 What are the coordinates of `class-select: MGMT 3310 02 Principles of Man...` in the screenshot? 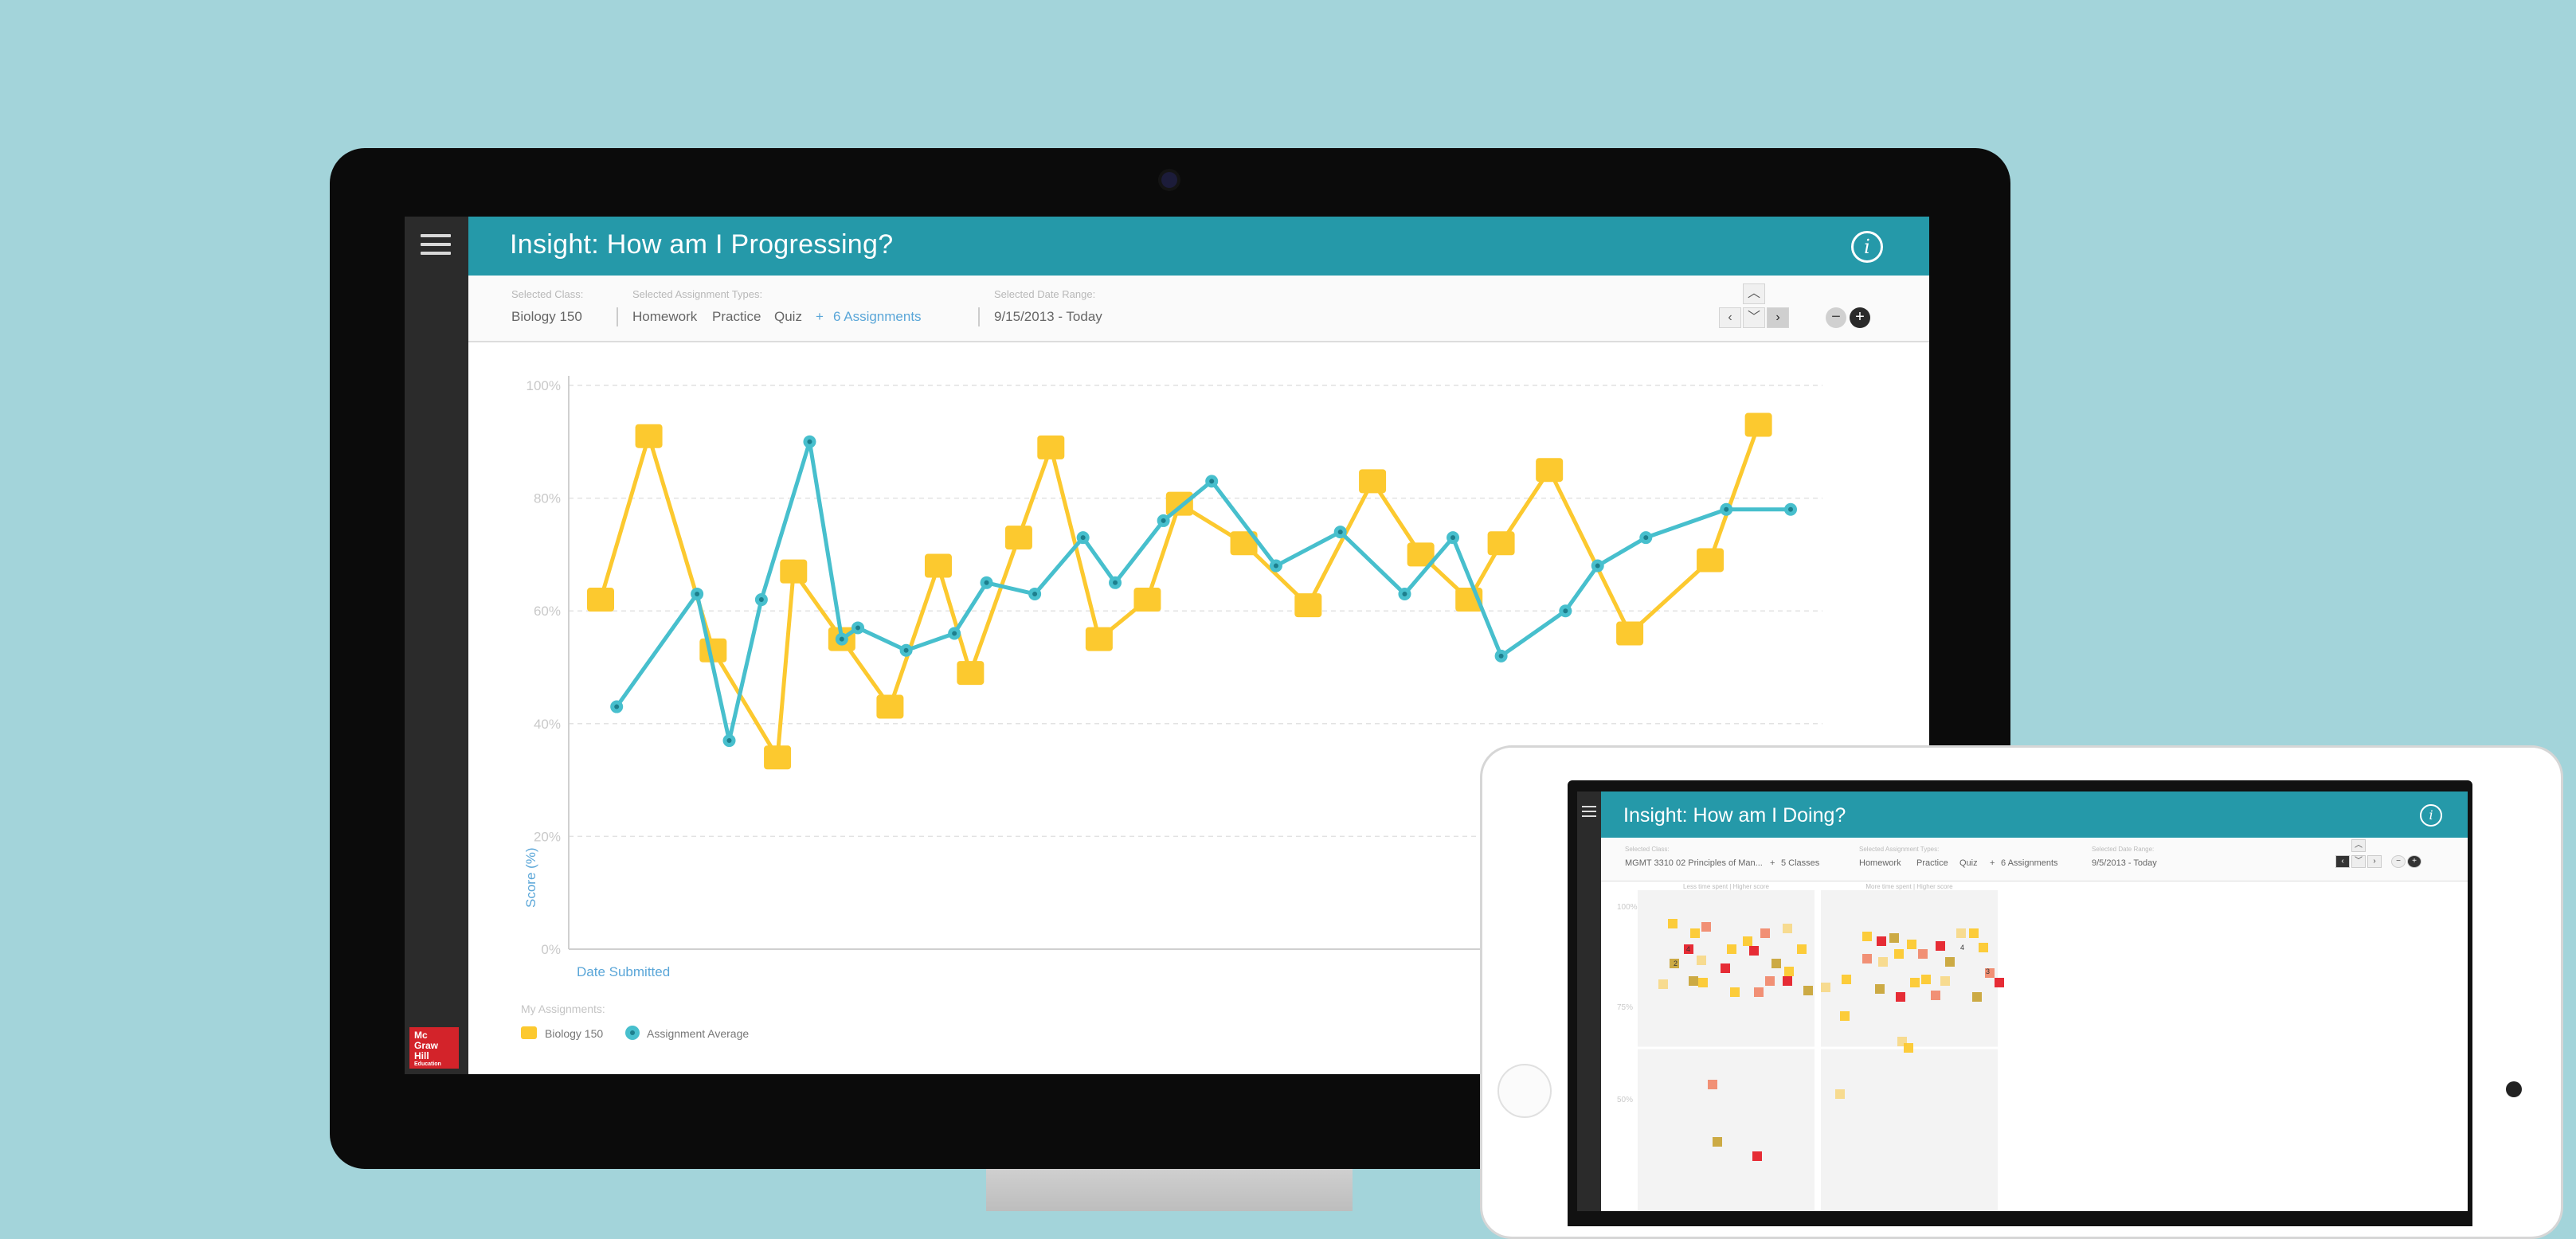 It's located at (1694, 863).